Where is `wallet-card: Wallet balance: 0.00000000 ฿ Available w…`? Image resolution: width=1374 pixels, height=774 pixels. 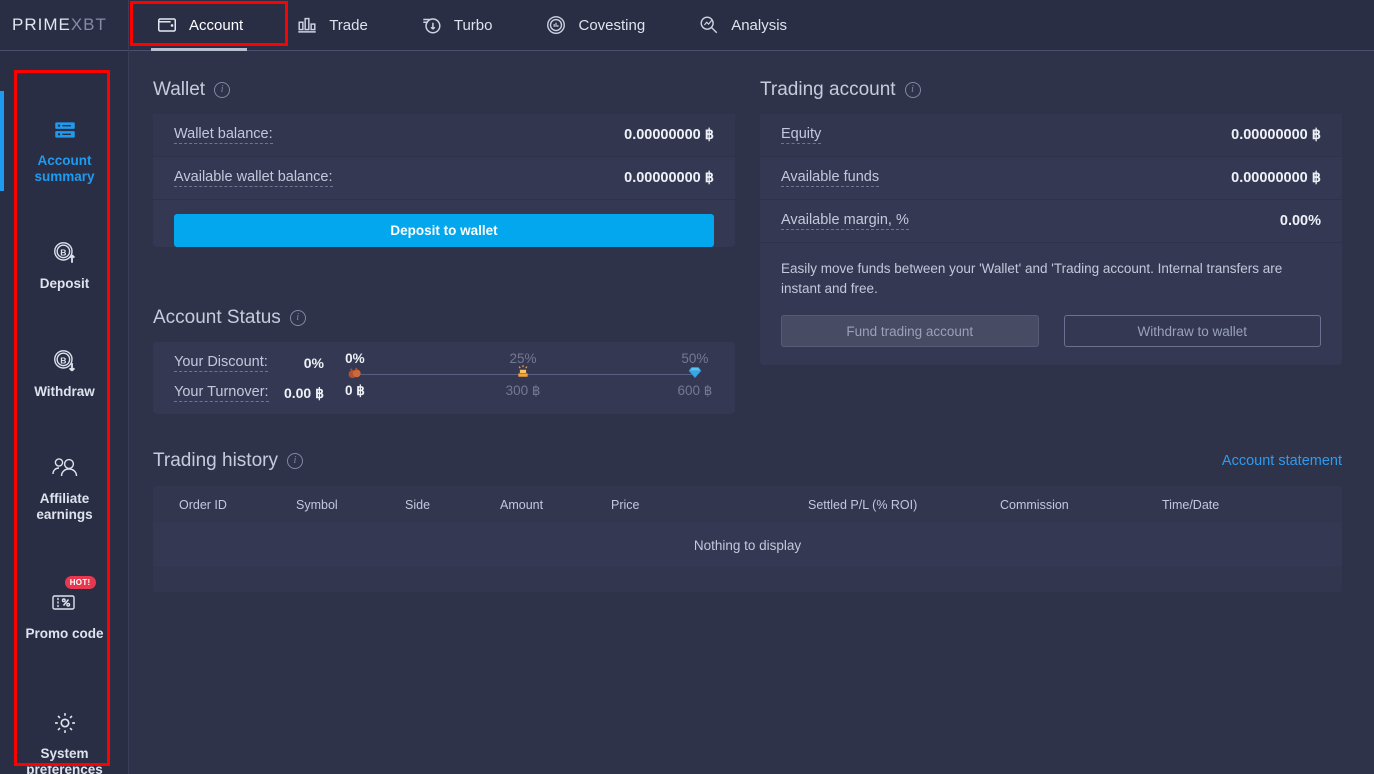 wallet-card: Wallet balance: 0.00000000 ฿ Available w… is located at coordinates (444, 180).